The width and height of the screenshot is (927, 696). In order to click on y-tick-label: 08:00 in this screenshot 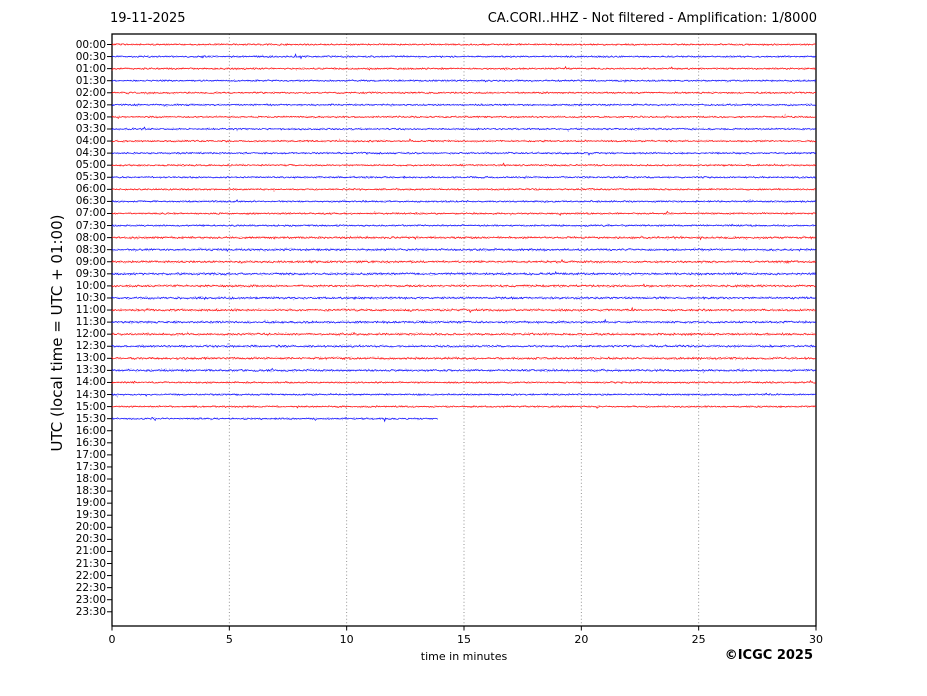, I will do `click(90, 237)`.